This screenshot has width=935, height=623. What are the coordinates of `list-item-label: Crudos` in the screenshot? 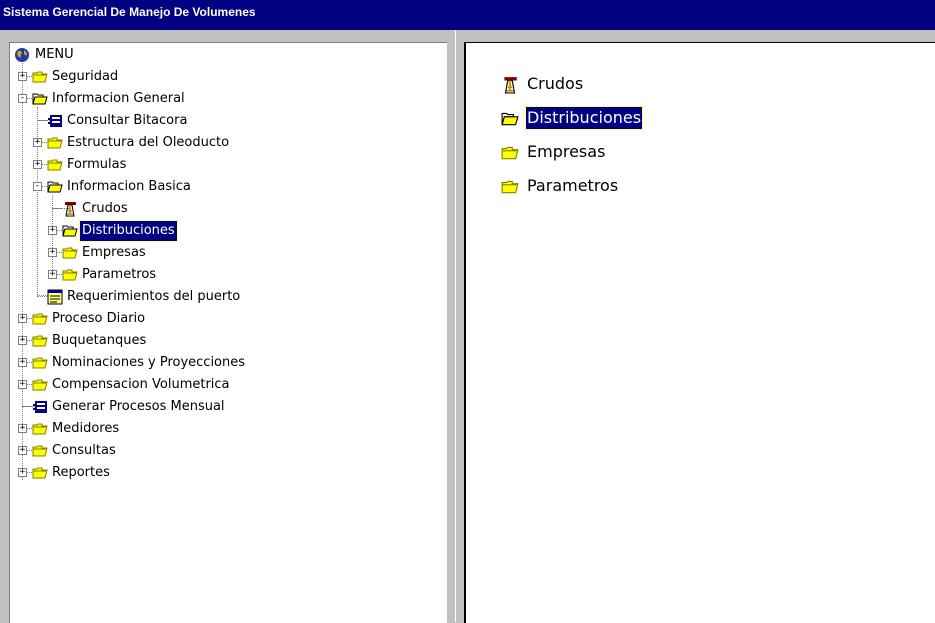 It's located at (555, 83).